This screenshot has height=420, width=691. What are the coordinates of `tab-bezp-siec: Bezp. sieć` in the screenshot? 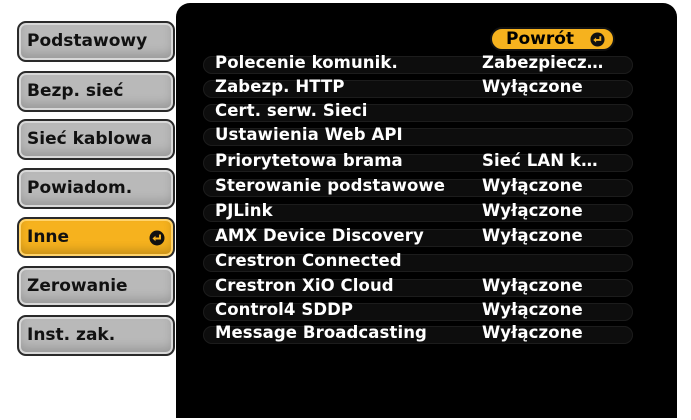 It's located at (96, 91).